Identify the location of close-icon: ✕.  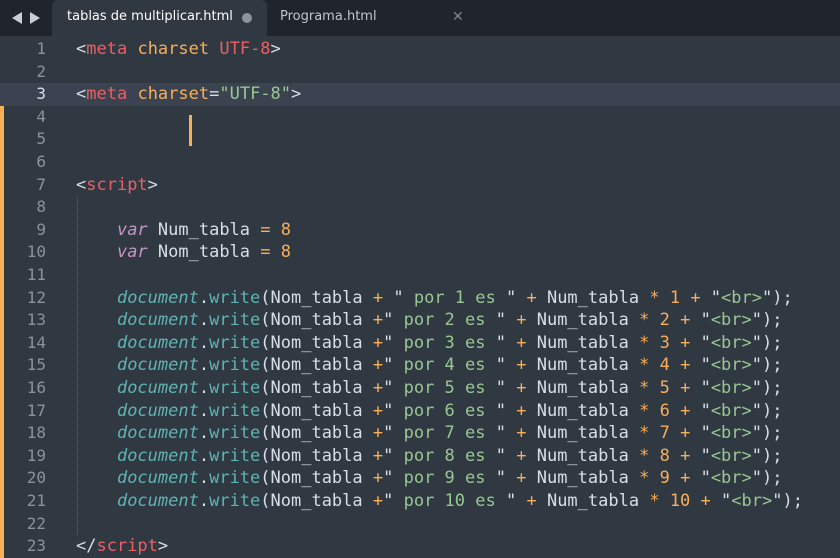
(458, 17).